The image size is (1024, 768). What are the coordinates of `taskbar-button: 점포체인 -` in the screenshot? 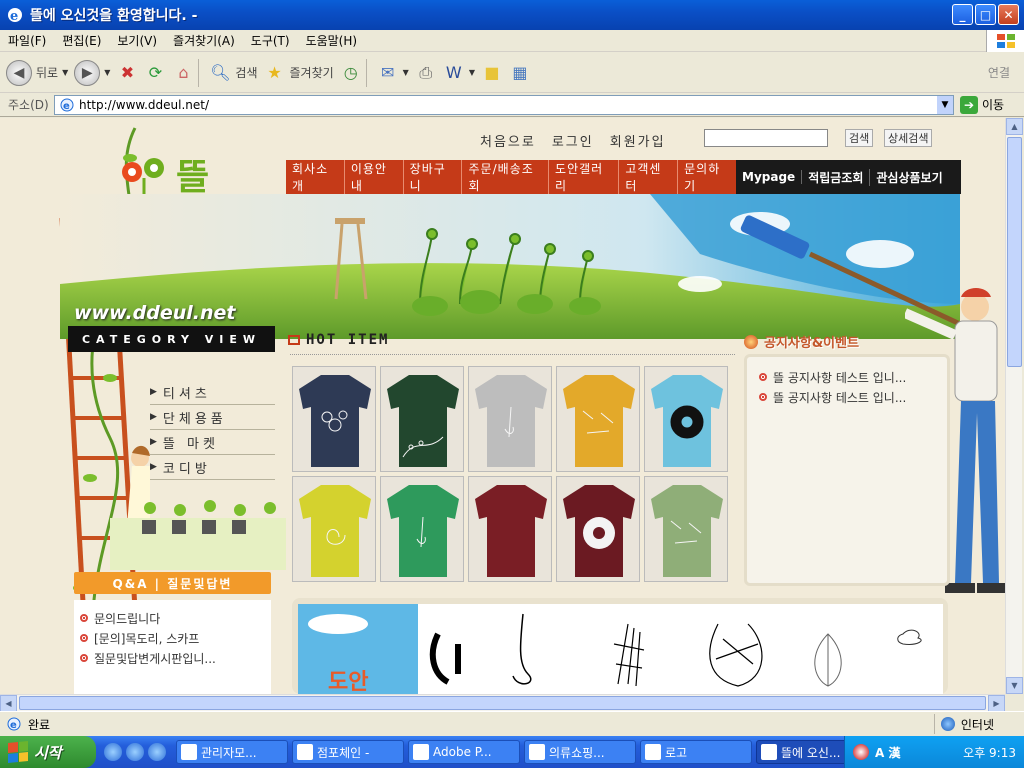 It's located at (348, 752).